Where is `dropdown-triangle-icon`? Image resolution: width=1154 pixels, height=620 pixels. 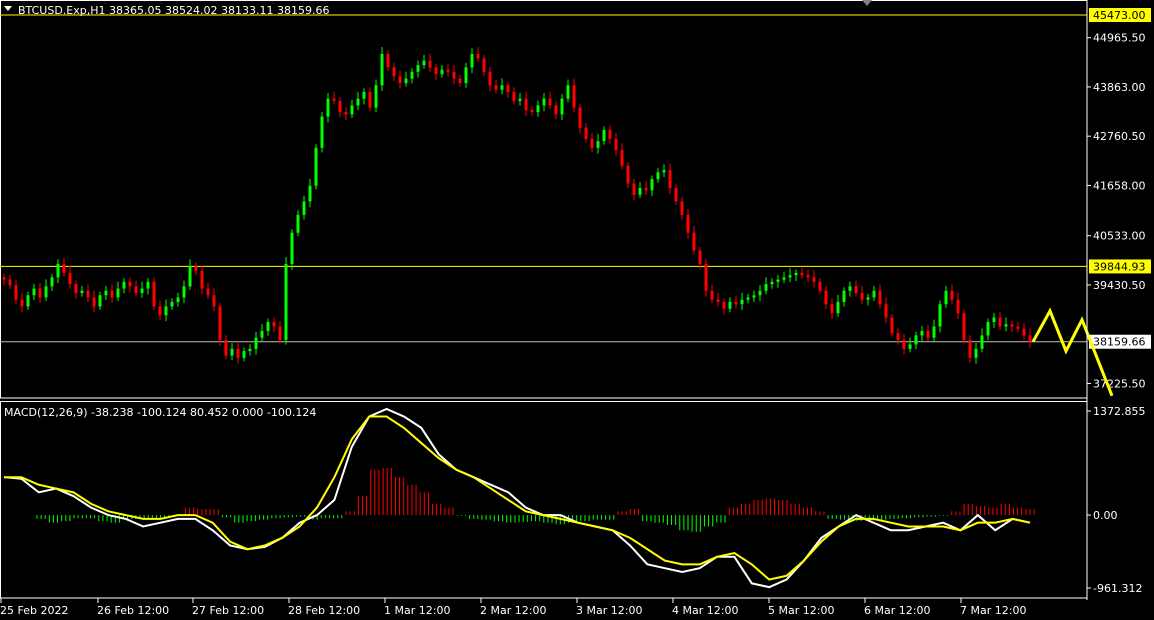 dropdown-triangle-icon is located at coordinates (8, 8).